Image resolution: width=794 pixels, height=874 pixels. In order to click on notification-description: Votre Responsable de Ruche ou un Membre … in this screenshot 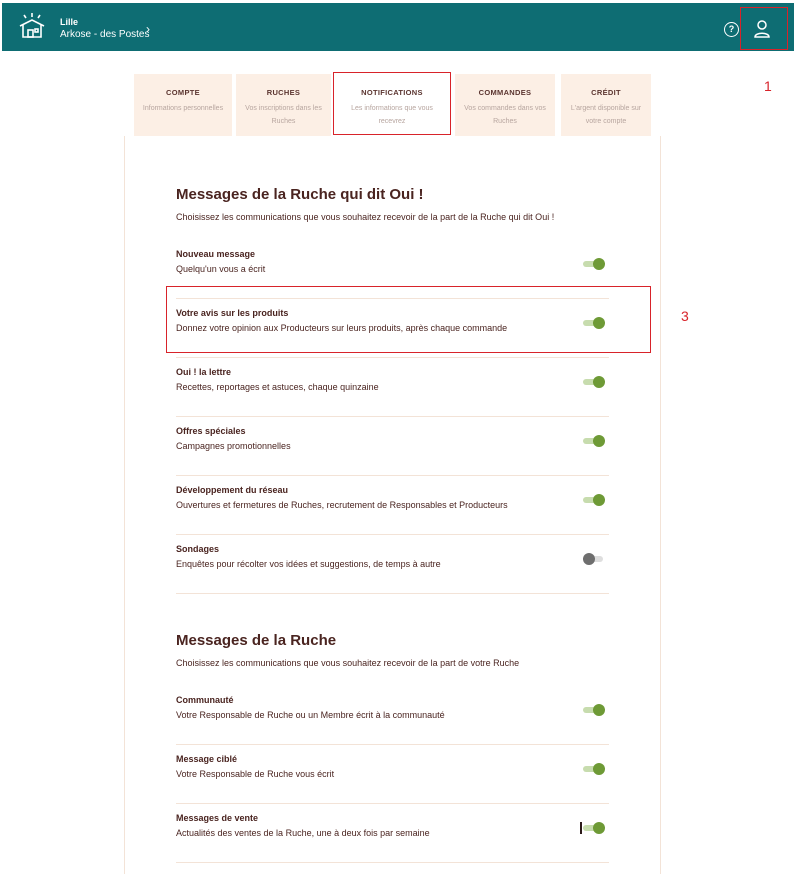, I will do `click(310, 715)`.